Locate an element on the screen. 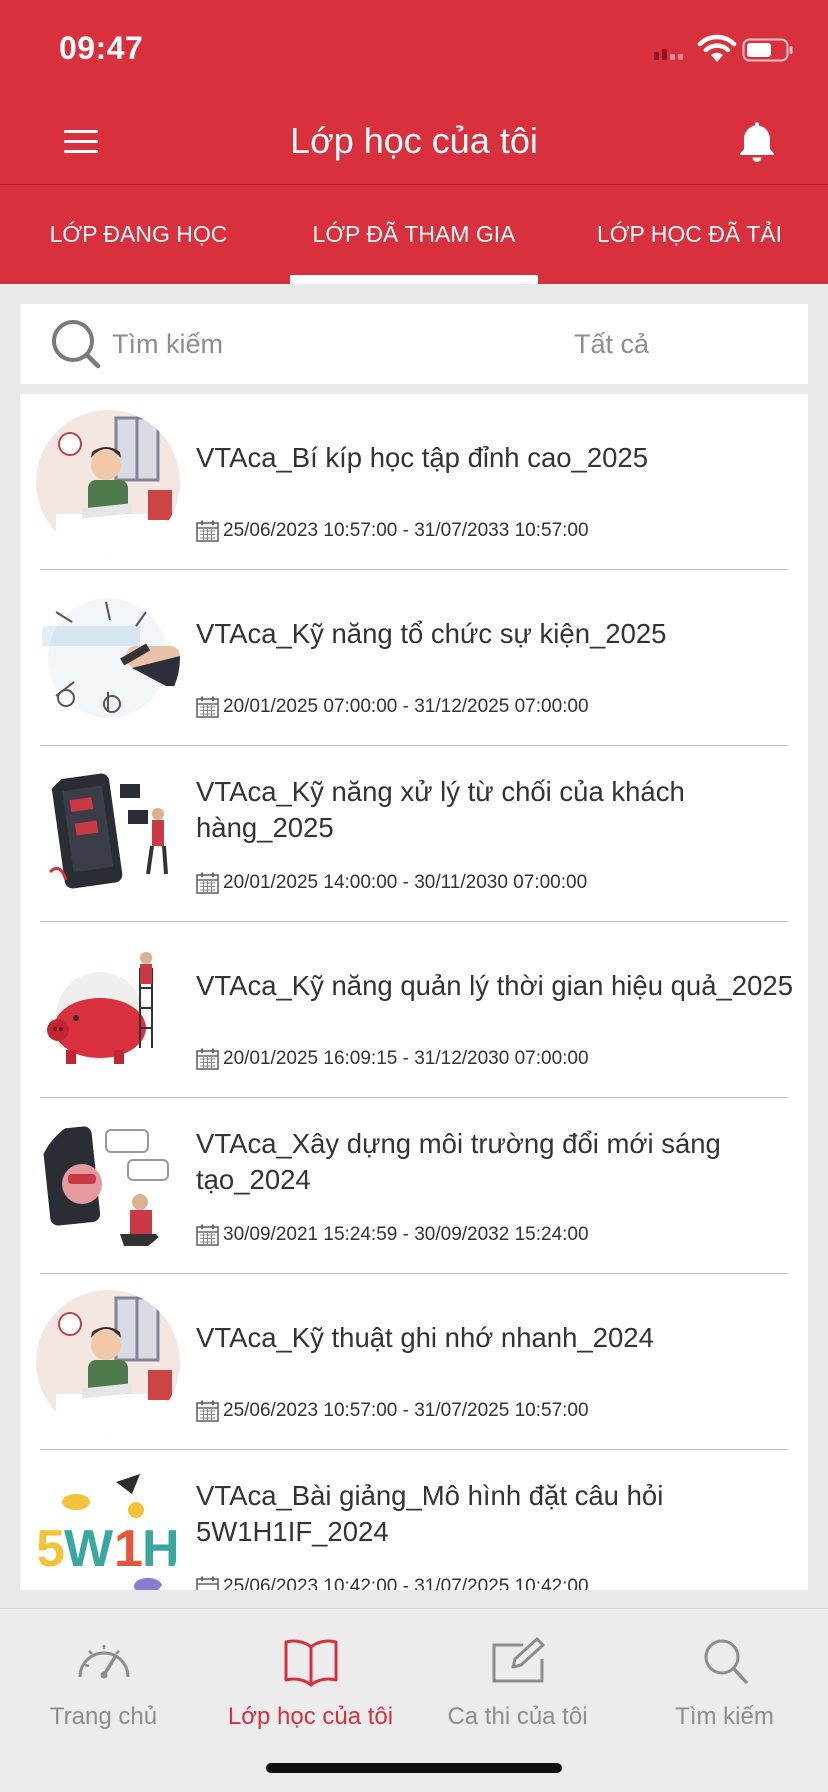  page-title: Lớp học của tôi is located at coordinates (414, 140).